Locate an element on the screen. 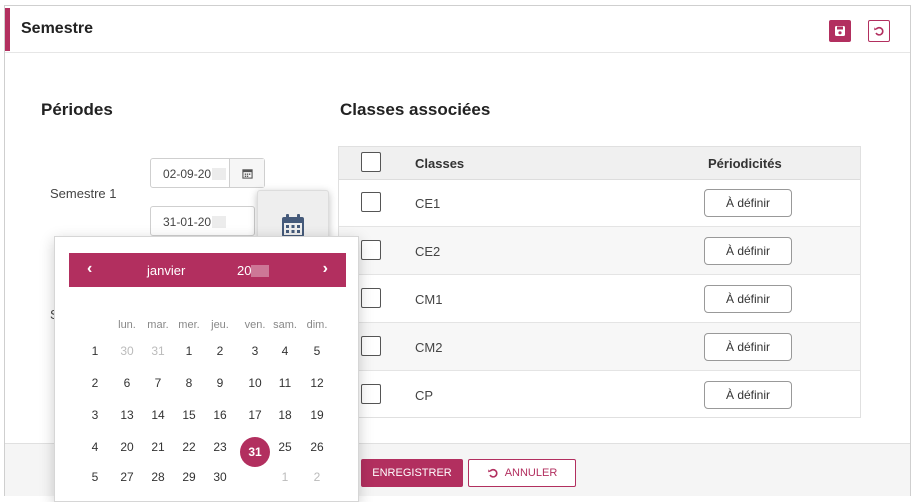 The image size is (915, 502). day-cell: 14 is located at coordinates (158, 415).